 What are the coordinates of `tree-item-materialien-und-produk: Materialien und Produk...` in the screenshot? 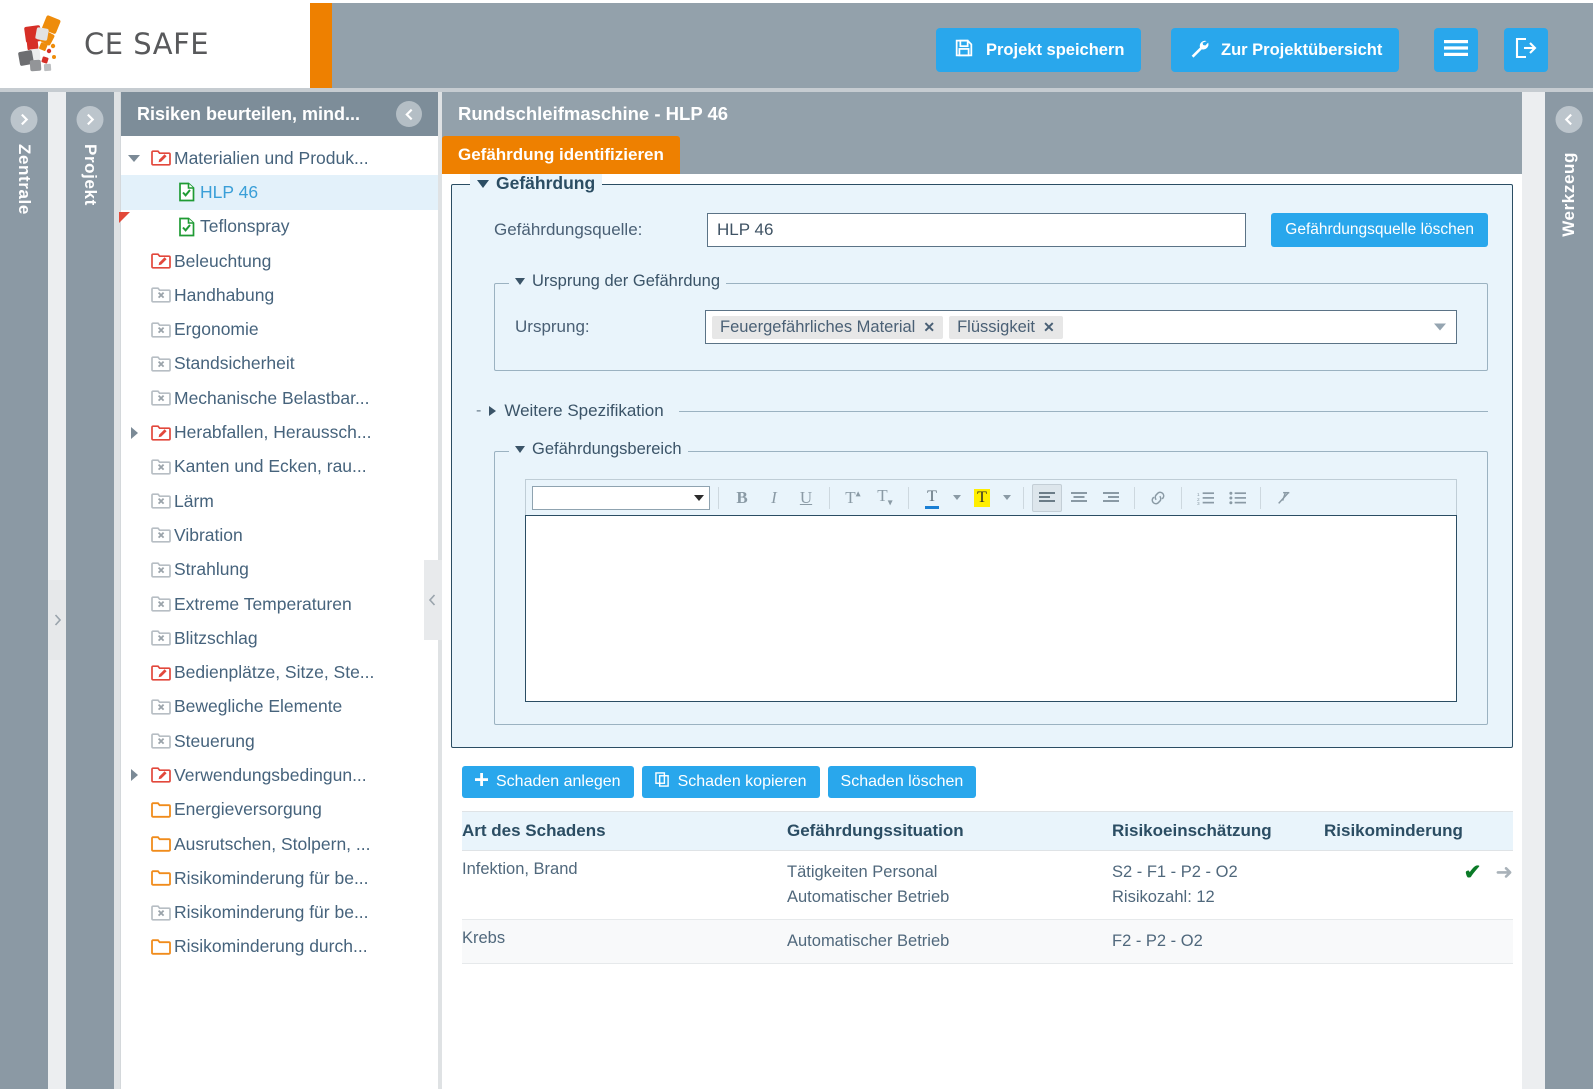 It's located at (279, 158).